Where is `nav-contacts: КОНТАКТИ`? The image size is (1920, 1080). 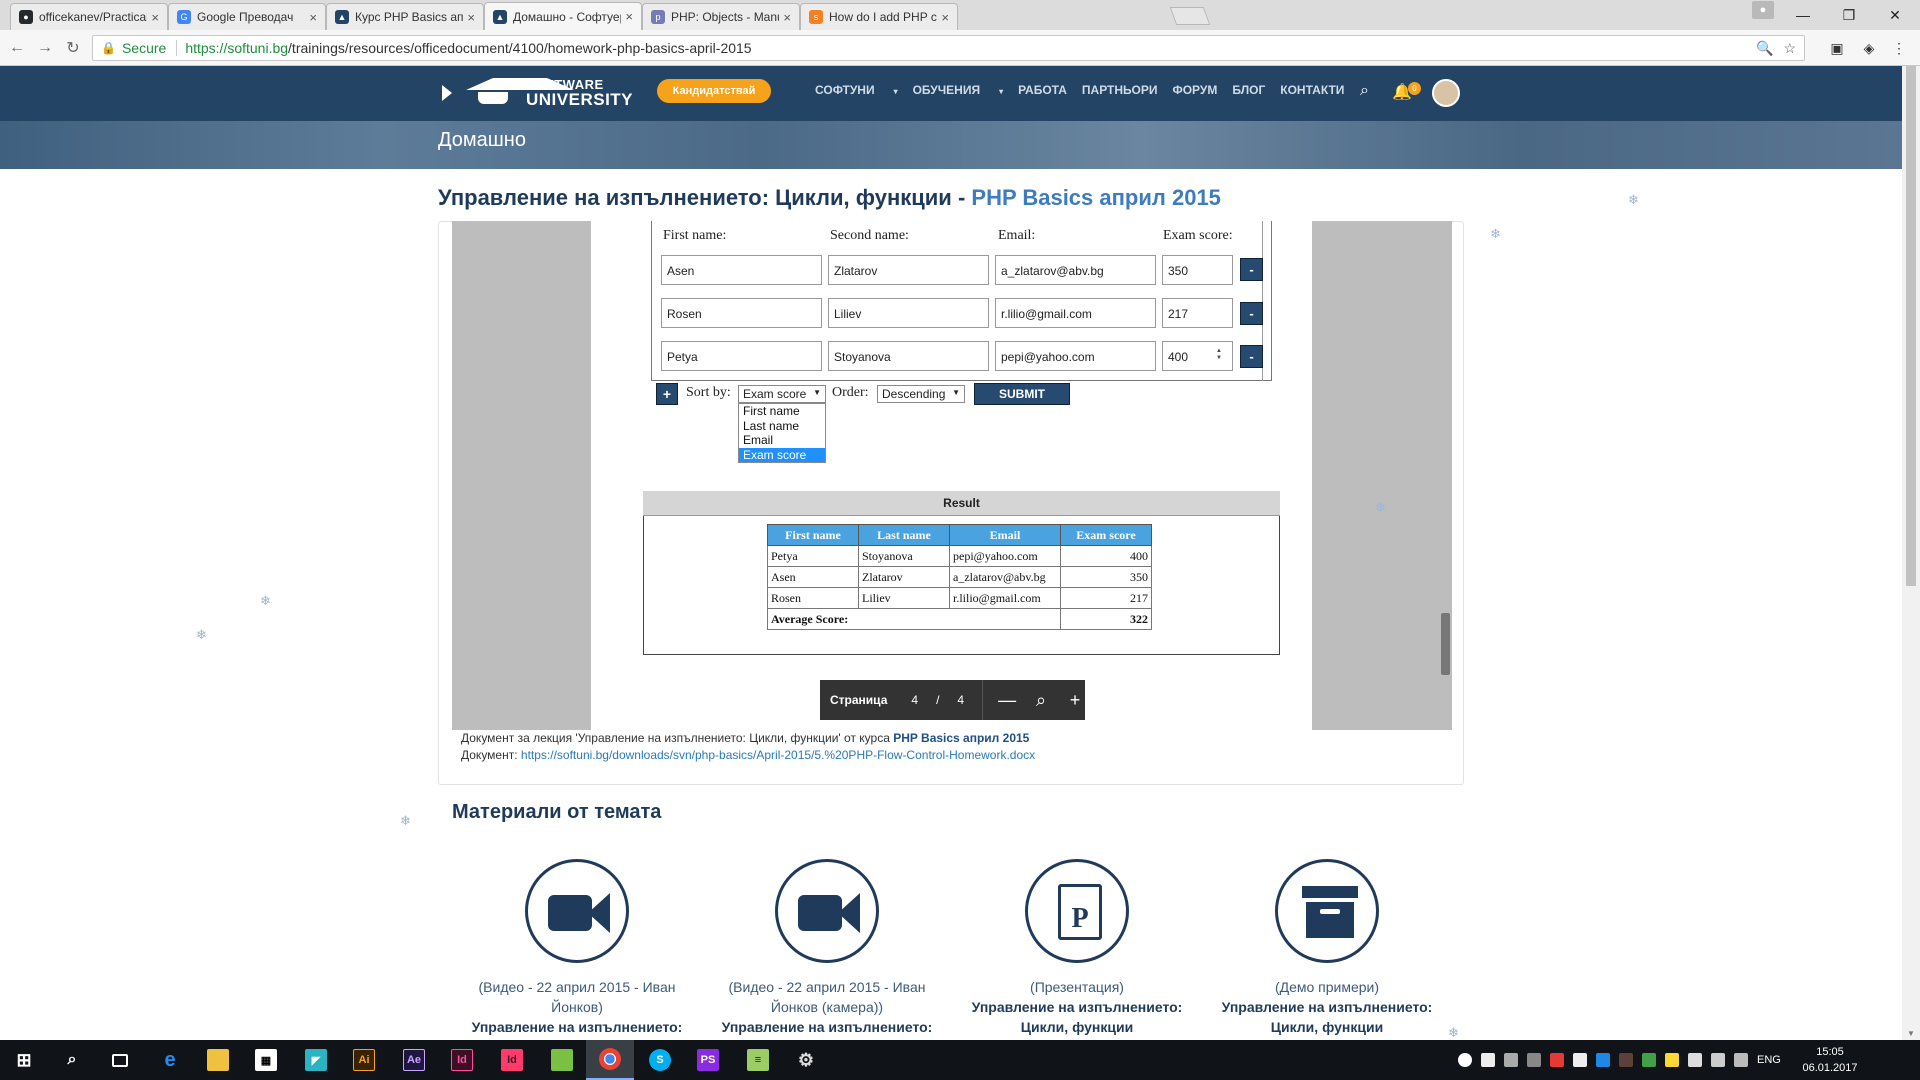 nav-contacts: КОНТАКТИ is located at coordinates (1312, 90).